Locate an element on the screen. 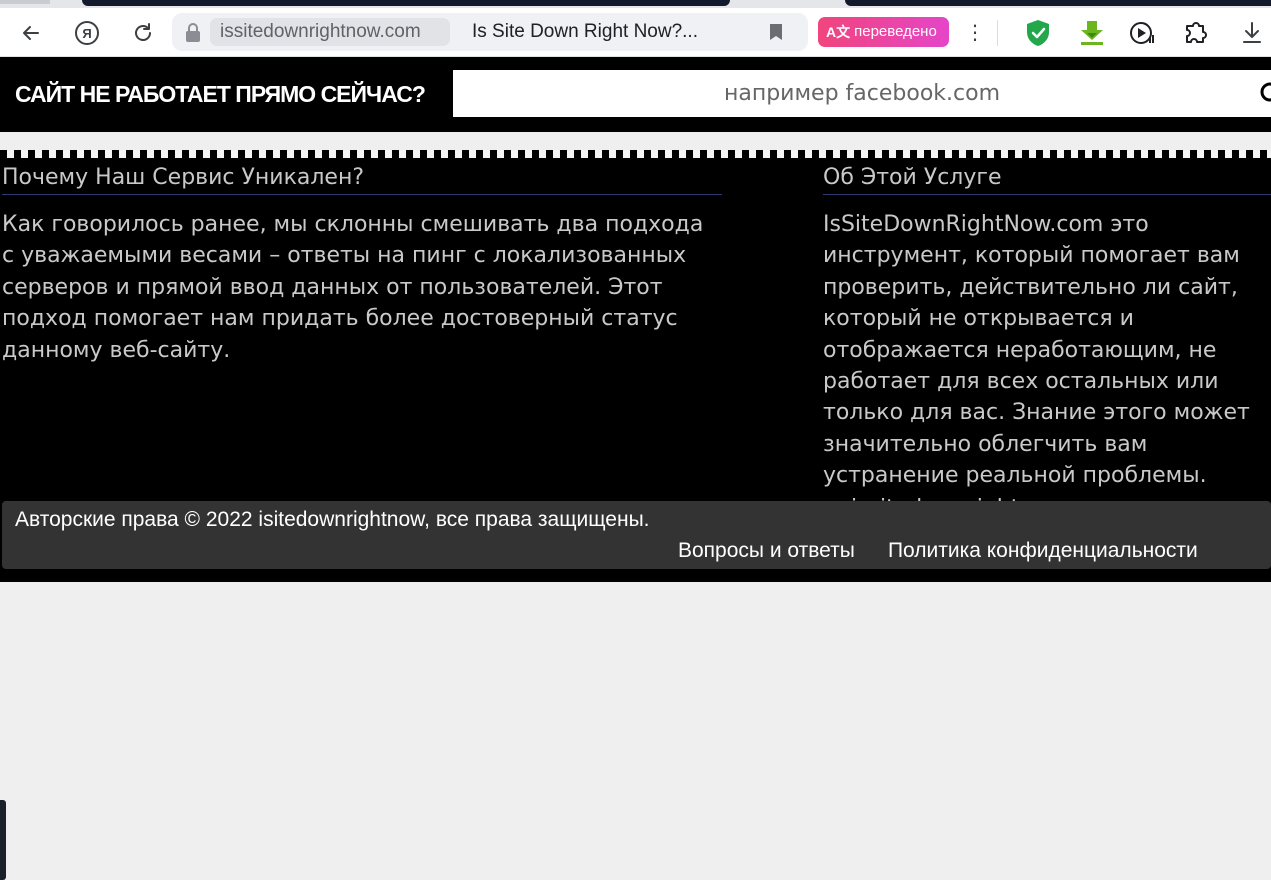  skype-contact: S issitedownrightnow is located at coordinates (1047, 497).